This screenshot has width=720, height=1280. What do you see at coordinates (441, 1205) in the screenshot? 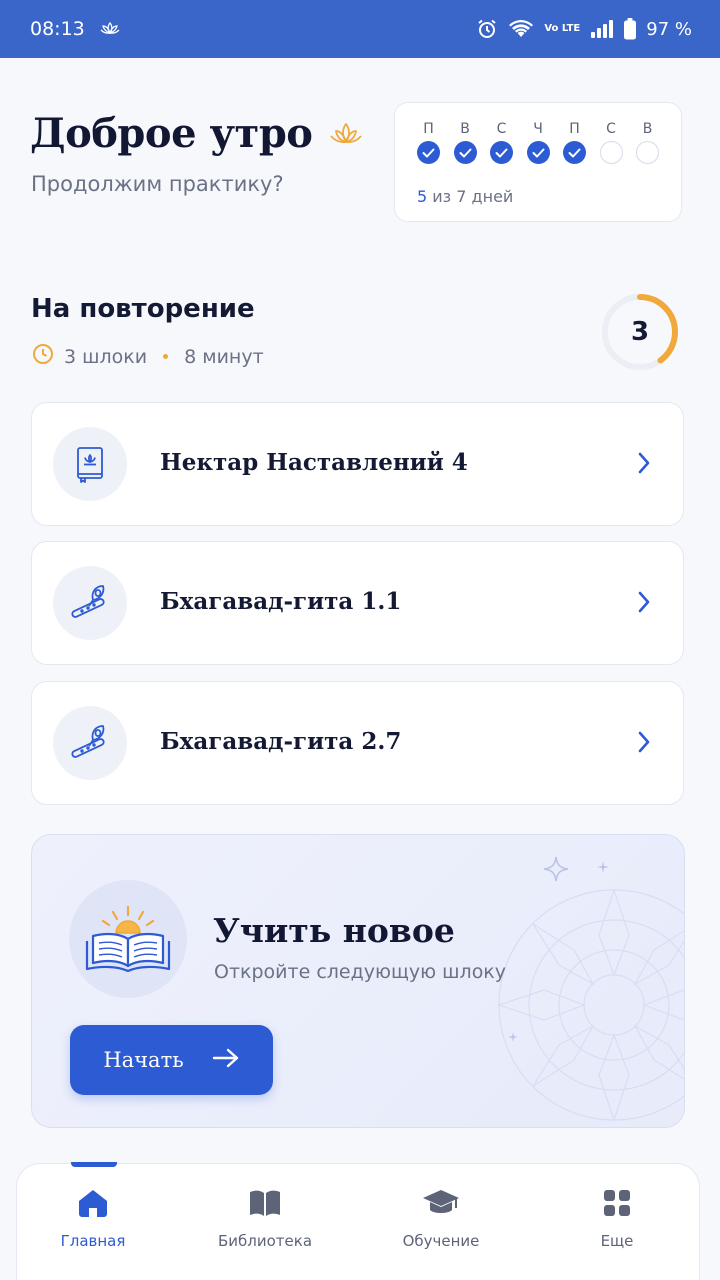
I see `graduation-cap-icon` at bounding box center [441, 1205].